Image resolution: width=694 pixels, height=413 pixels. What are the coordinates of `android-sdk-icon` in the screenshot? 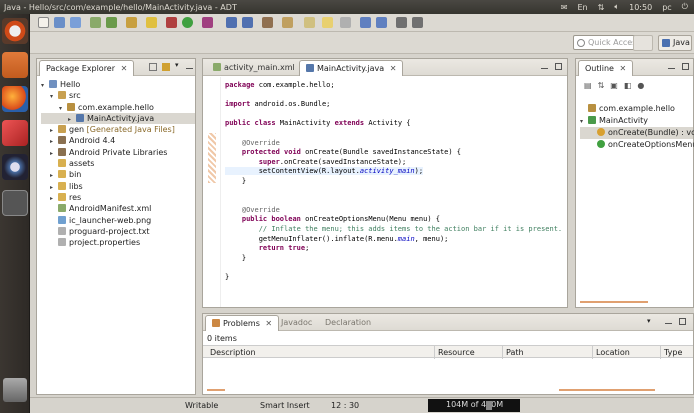 It's located at (95, 22).